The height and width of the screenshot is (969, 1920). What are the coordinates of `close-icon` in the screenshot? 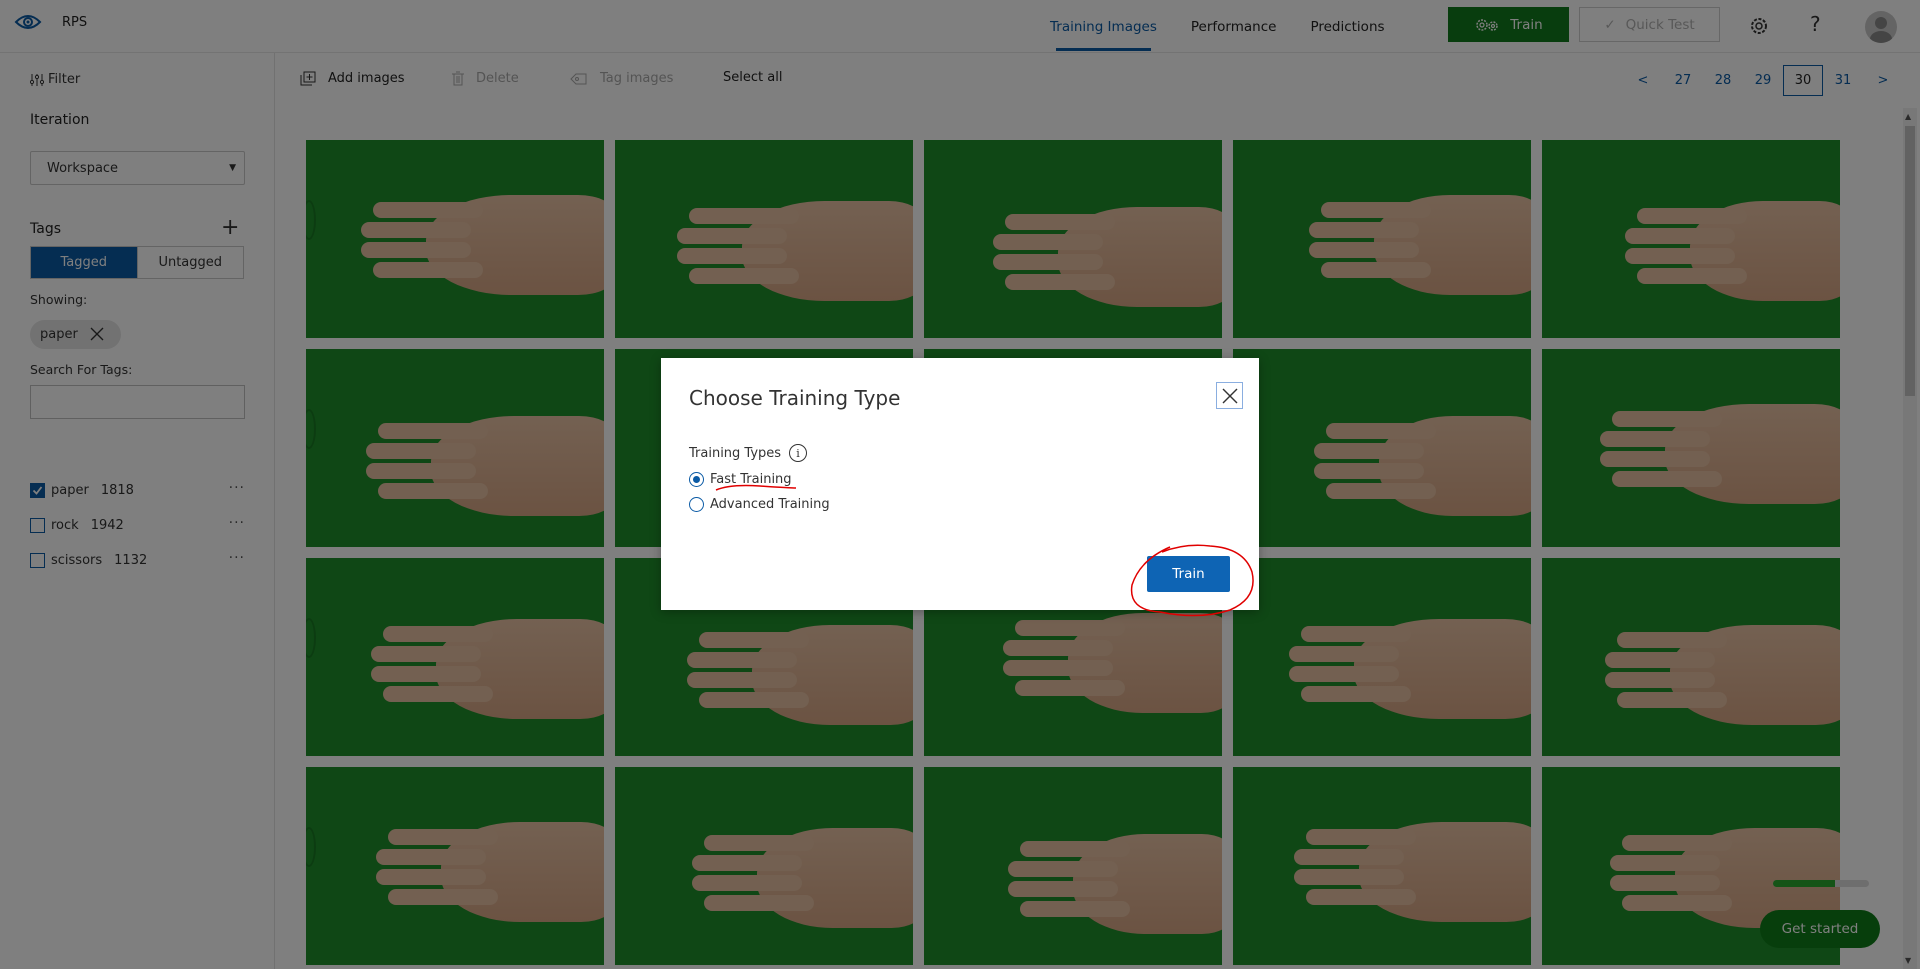 It's located at (1229, 395).